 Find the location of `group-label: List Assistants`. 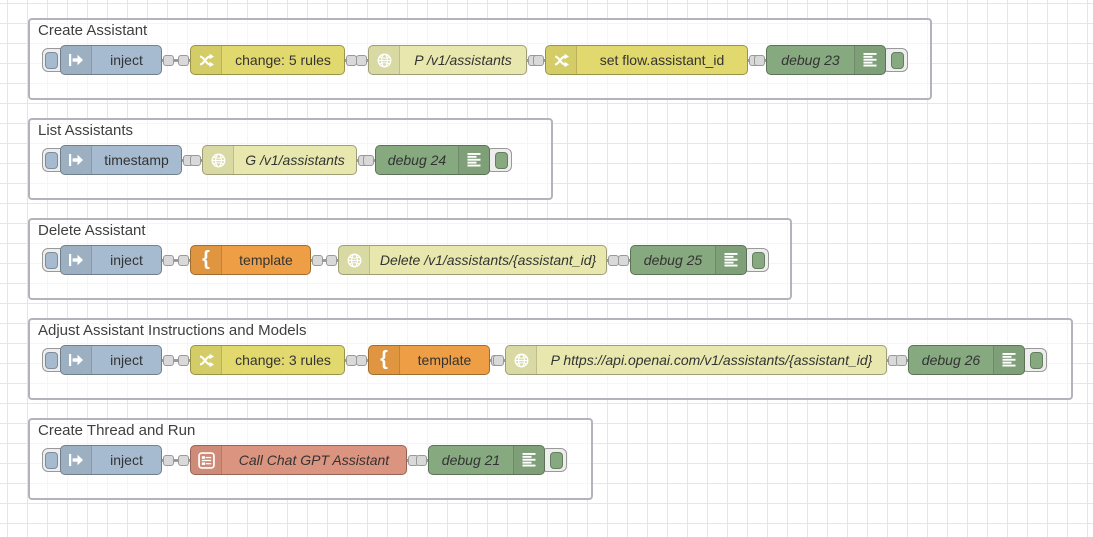

group-label: List Assistants is located at coordinates (86, 130).